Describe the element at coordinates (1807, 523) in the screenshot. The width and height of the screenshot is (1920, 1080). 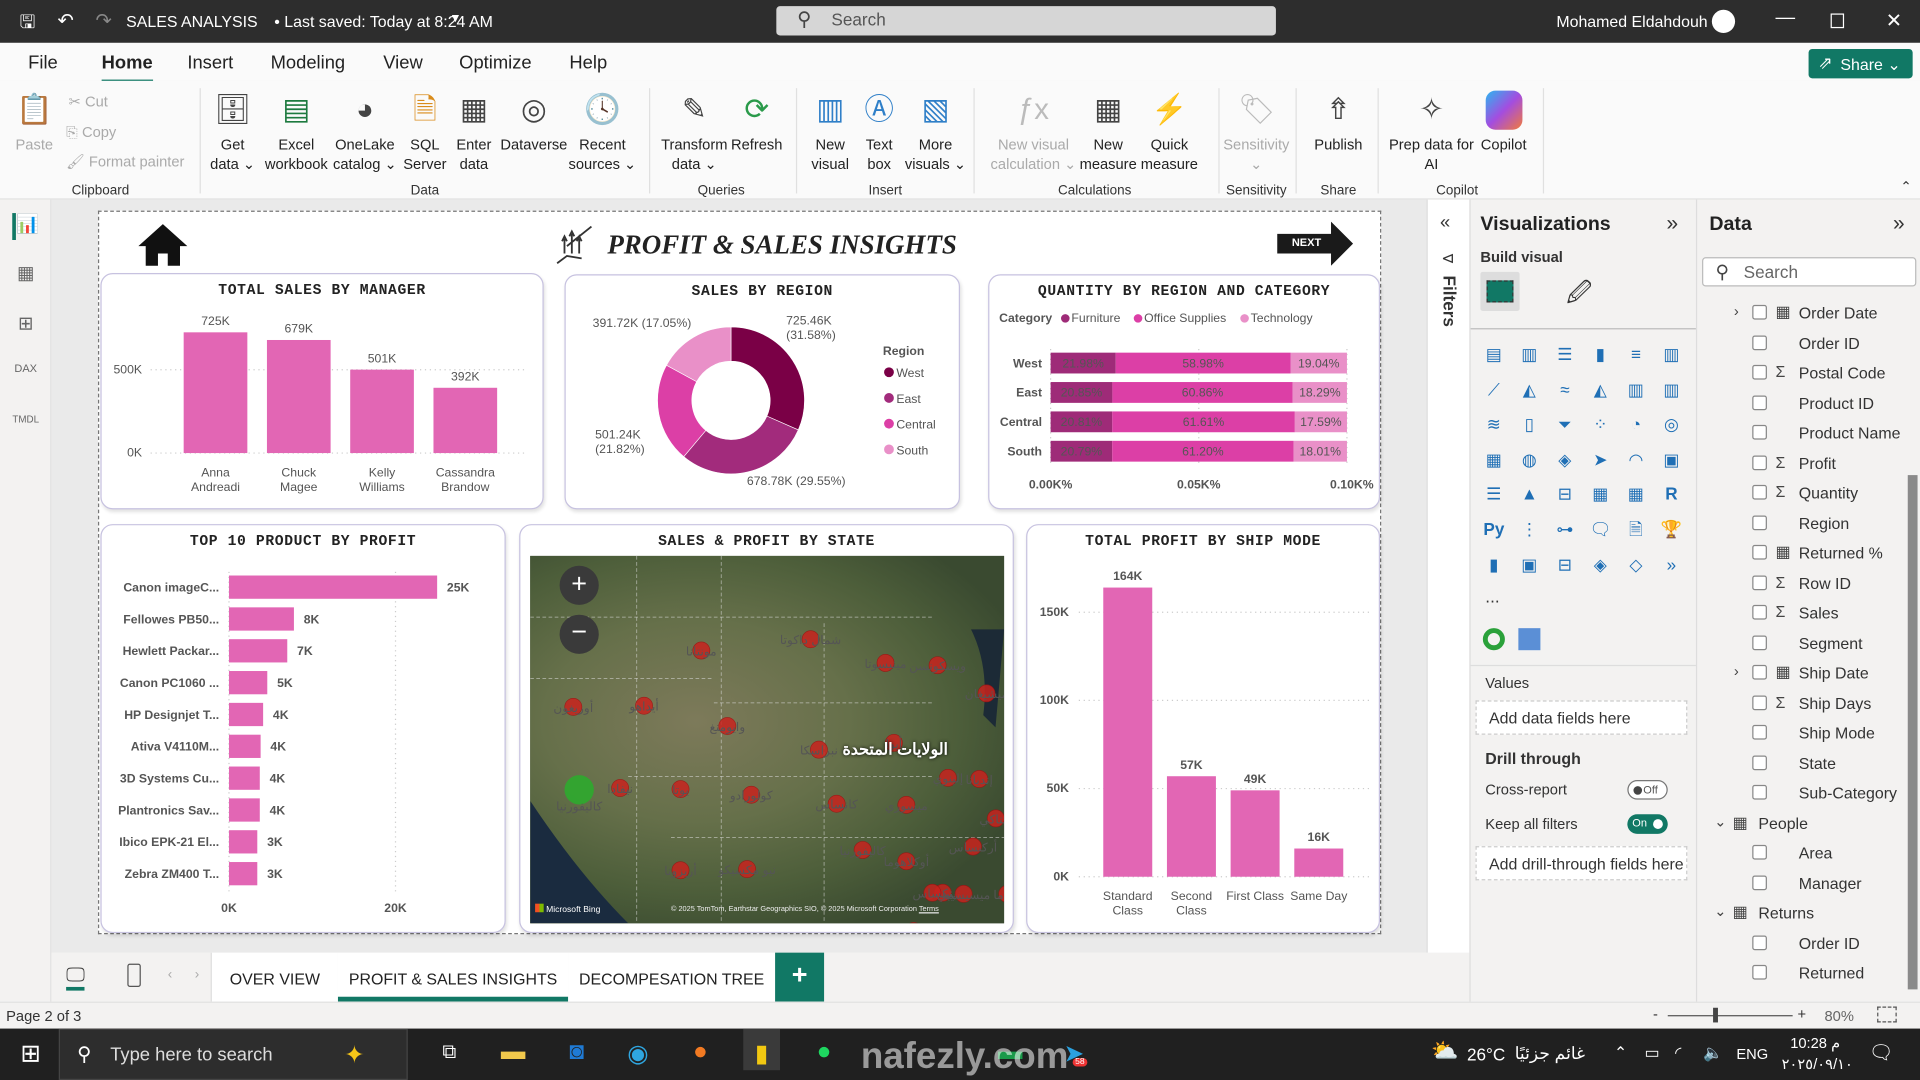
I see `field-item: Region` at that location.